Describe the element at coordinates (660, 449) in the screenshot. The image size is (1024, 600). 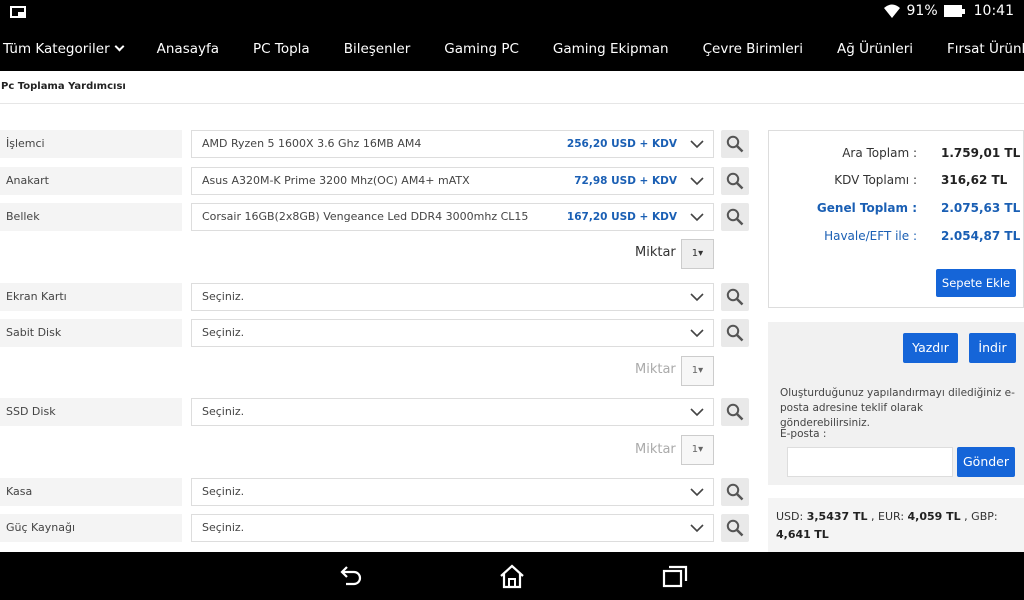
I see `ssd-quantity-label: Miktar :` at that location.